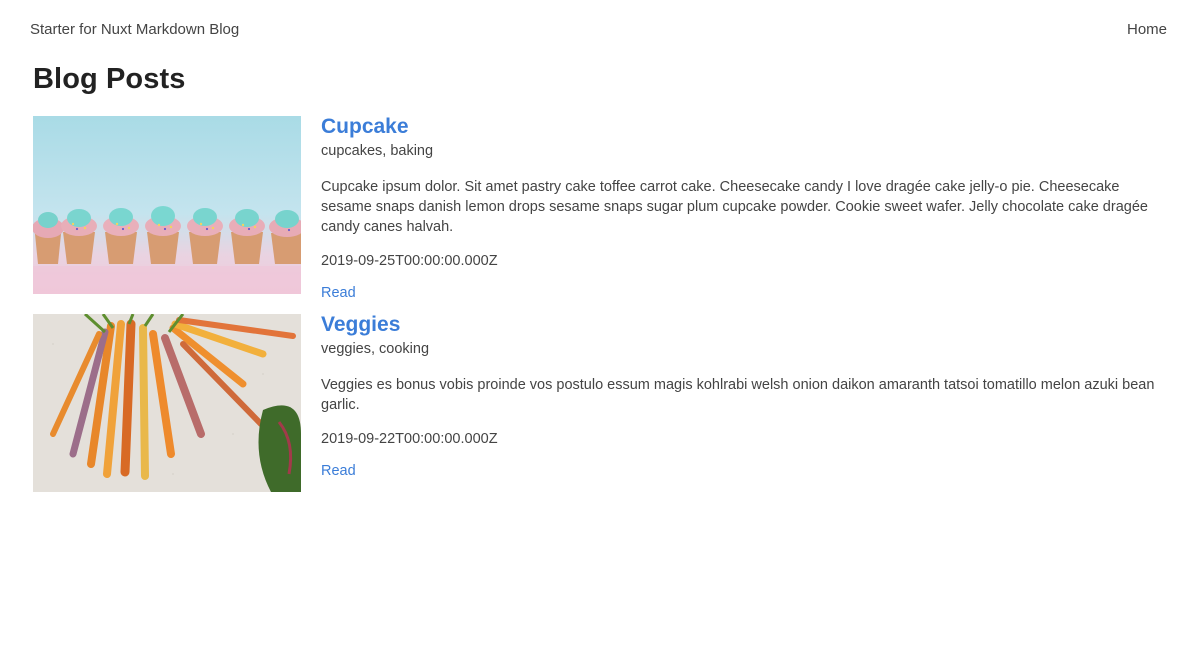 Image resolution: width=1200 pixels, height=647 pixels. What do you see at coordinates (600, 31) in the screenshot?
I see `navbar: Starter for Nuxt Markdown Blog Home` at bounding box center [600, 31].